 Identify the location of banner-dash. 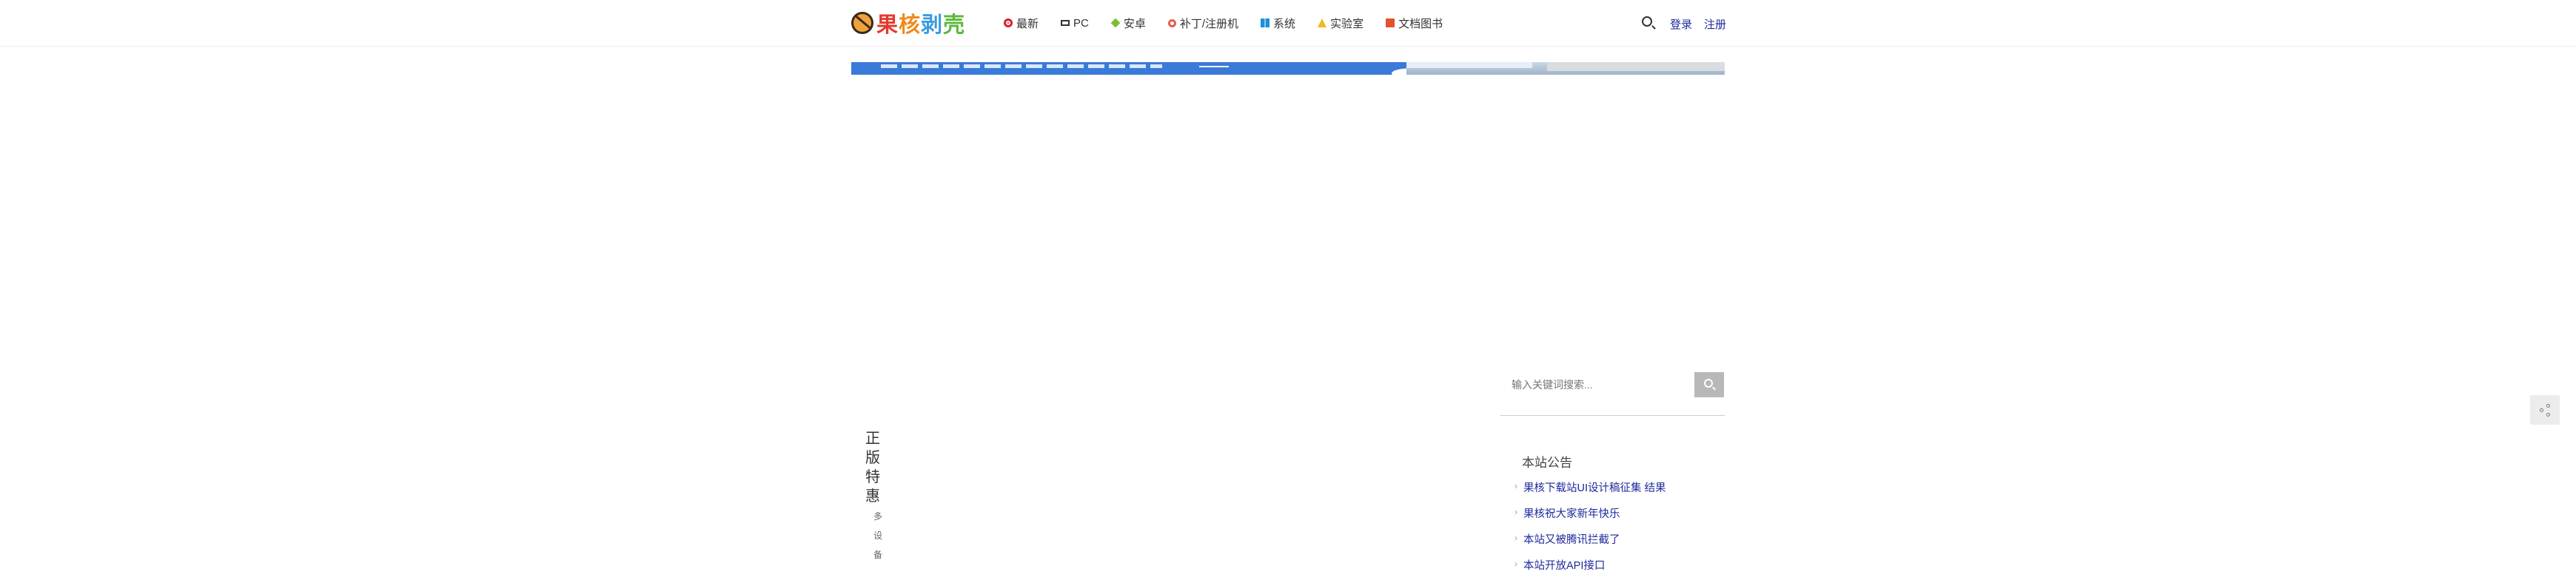
(1214, 66).